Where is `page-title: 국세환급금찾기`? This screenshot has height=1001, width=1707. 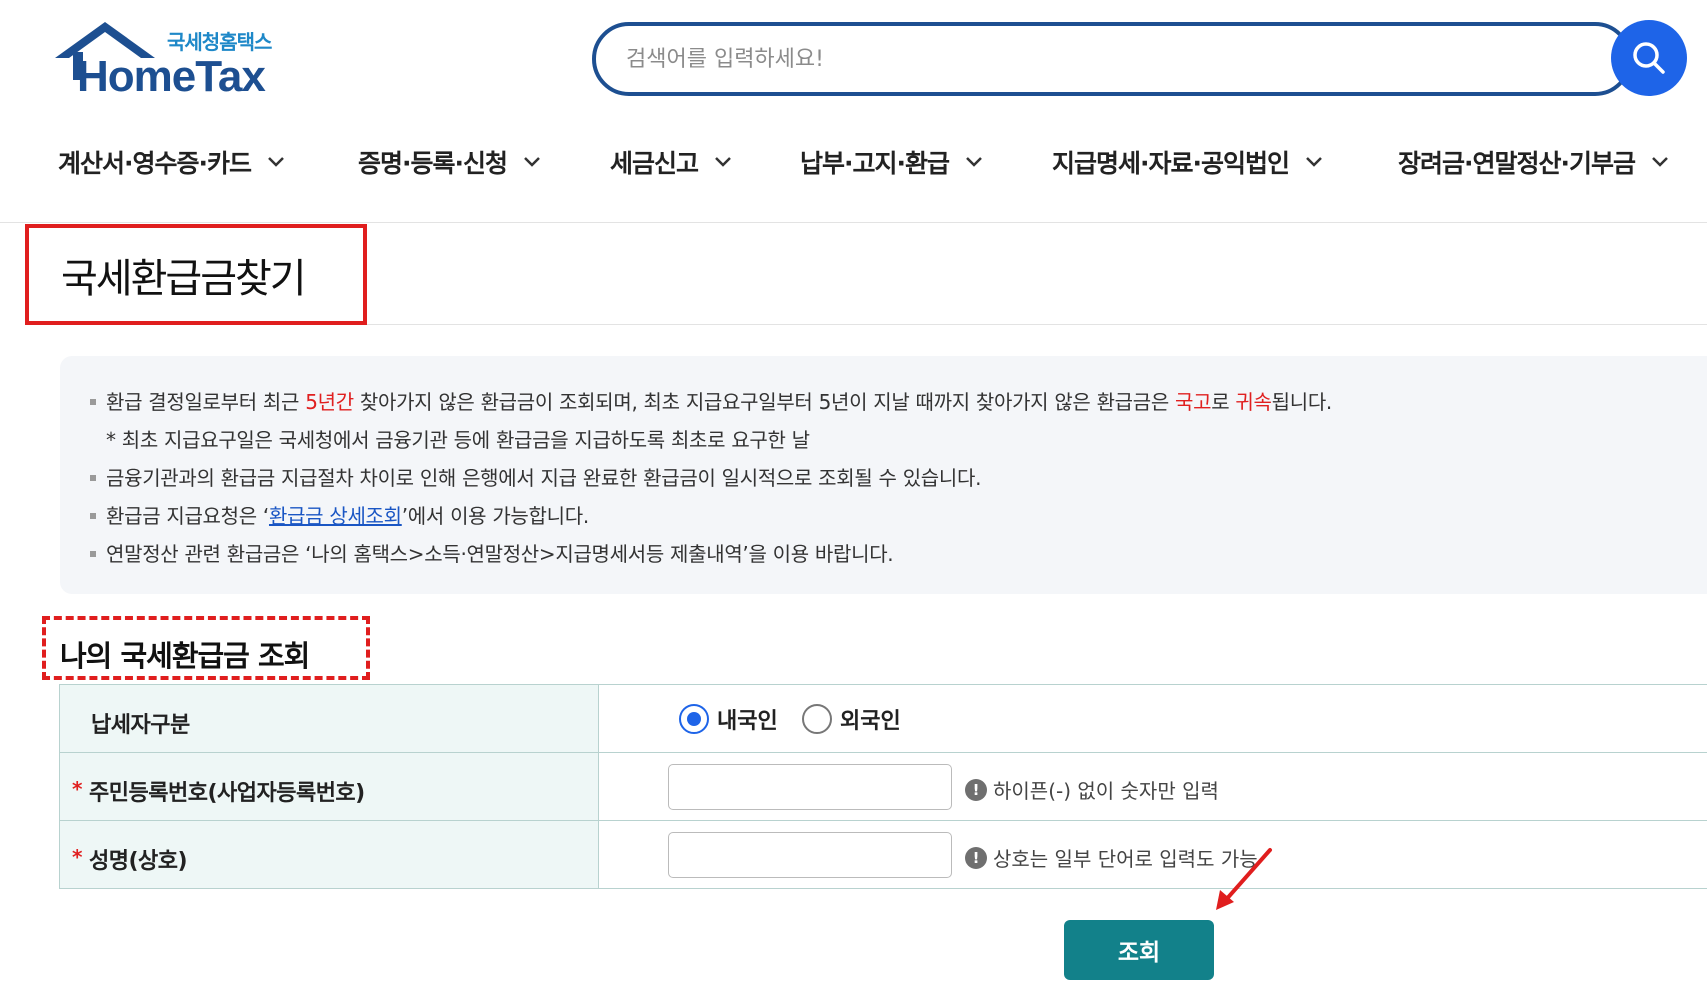
page-title: 국세환급금찾기 is located at coordinates (184, 279).